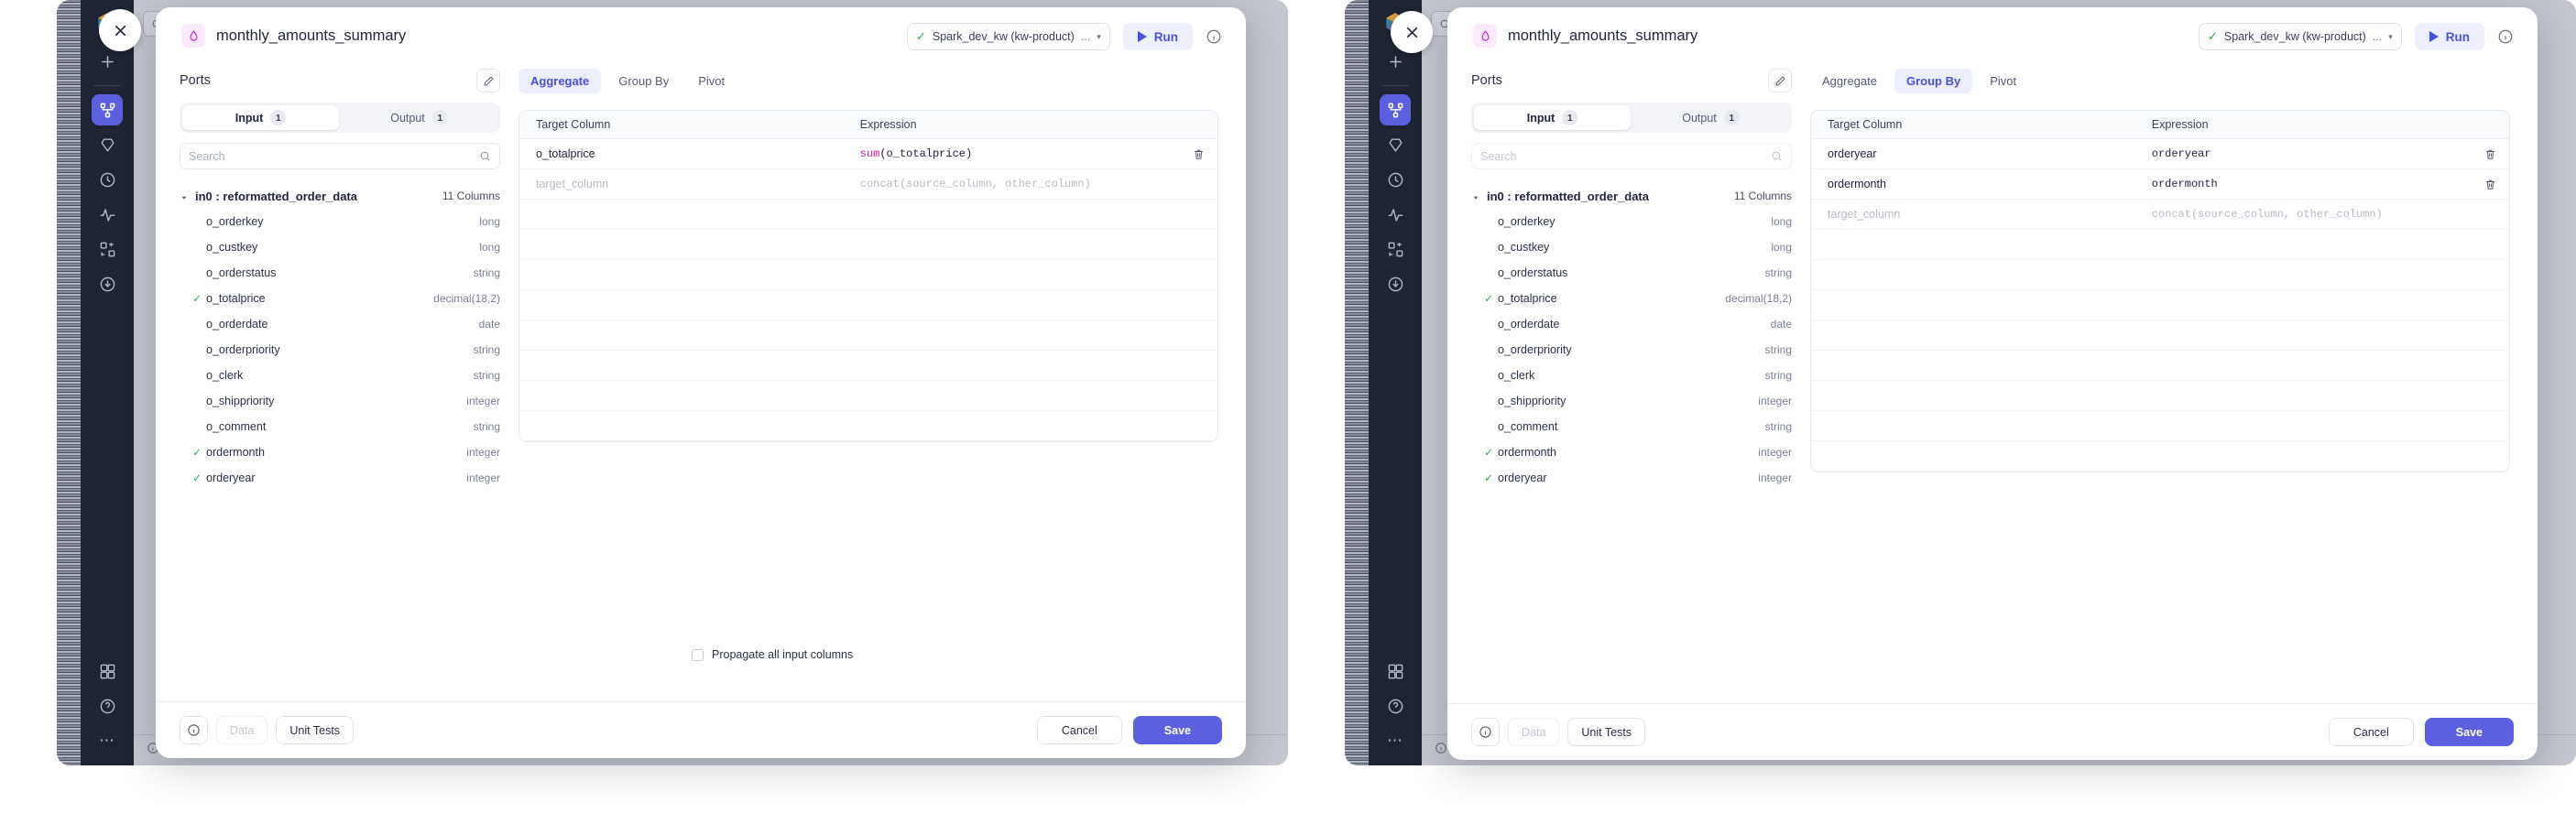  Describe the element at coordinates (1017, 153) in the screenshot. I see `grid-expression: sum(o_totalprice)` at that location.